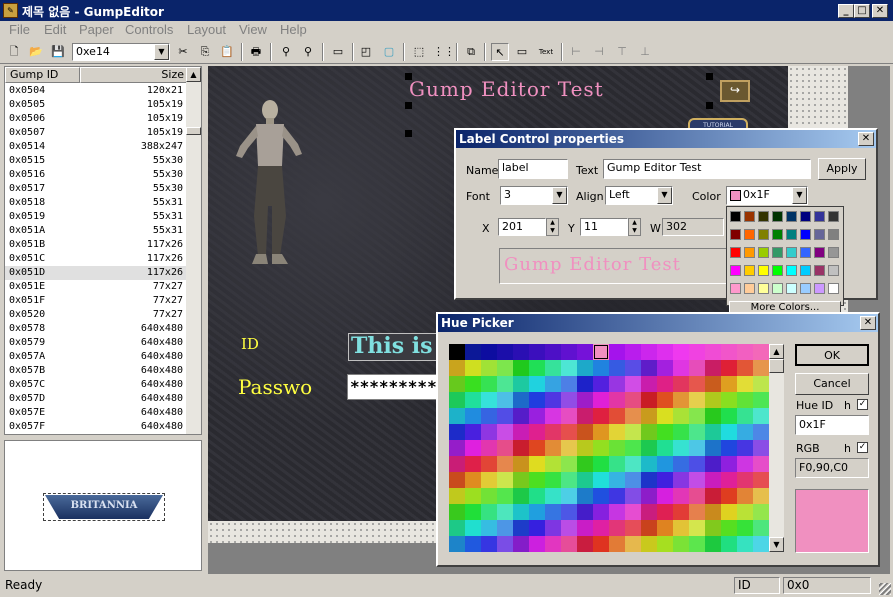 The image size is (893, 597). Describe the element at coordinates (149, 29) in the screenshot. I see `menu-controls: Controls` at that location.